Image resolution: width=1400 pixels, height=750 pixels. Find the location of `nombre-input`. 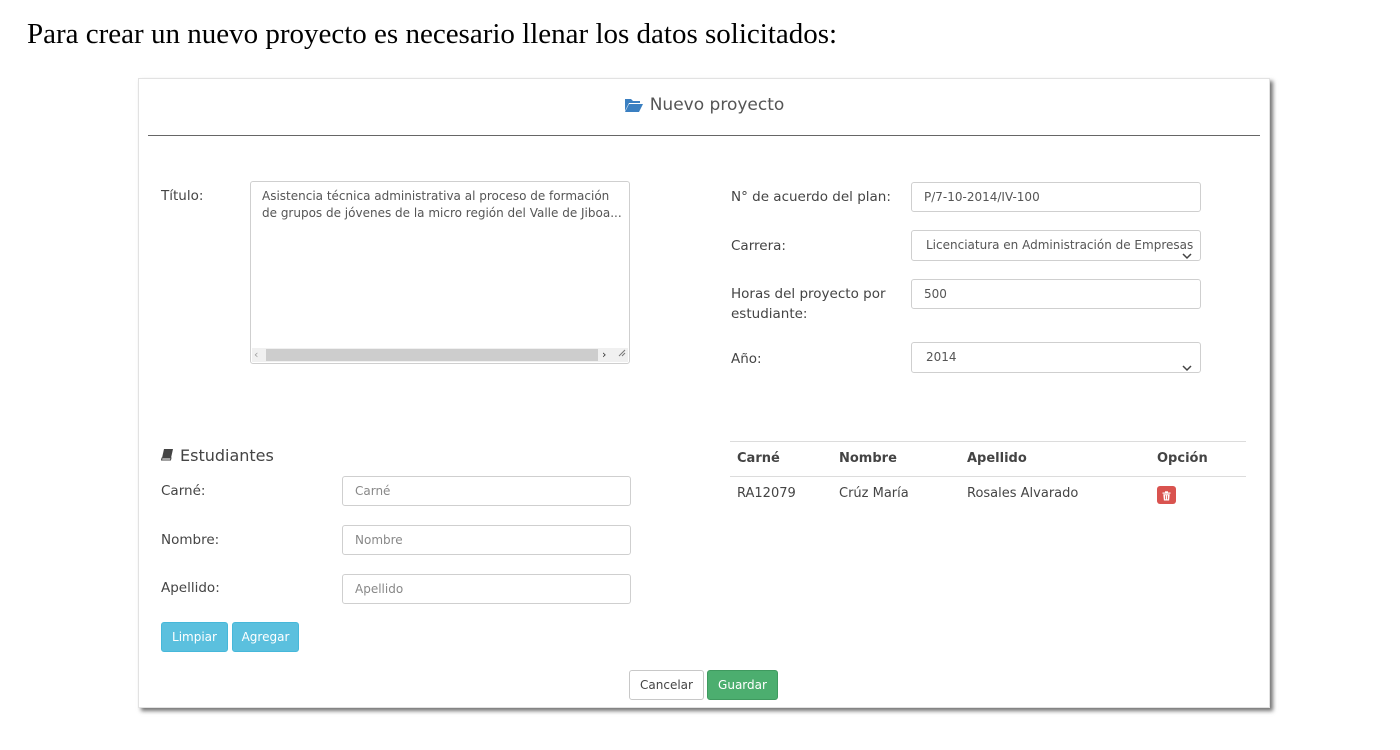

nombre-input is located at coordinates (486, 540).